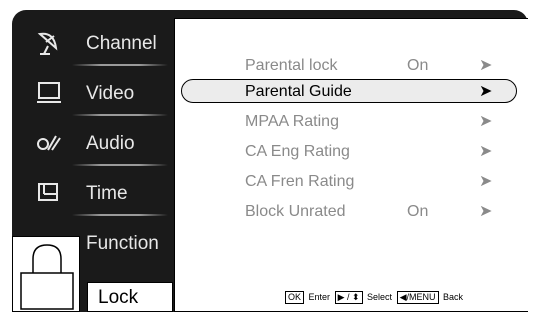  I want to click on sidebar-item-lock, so click(46, 274).